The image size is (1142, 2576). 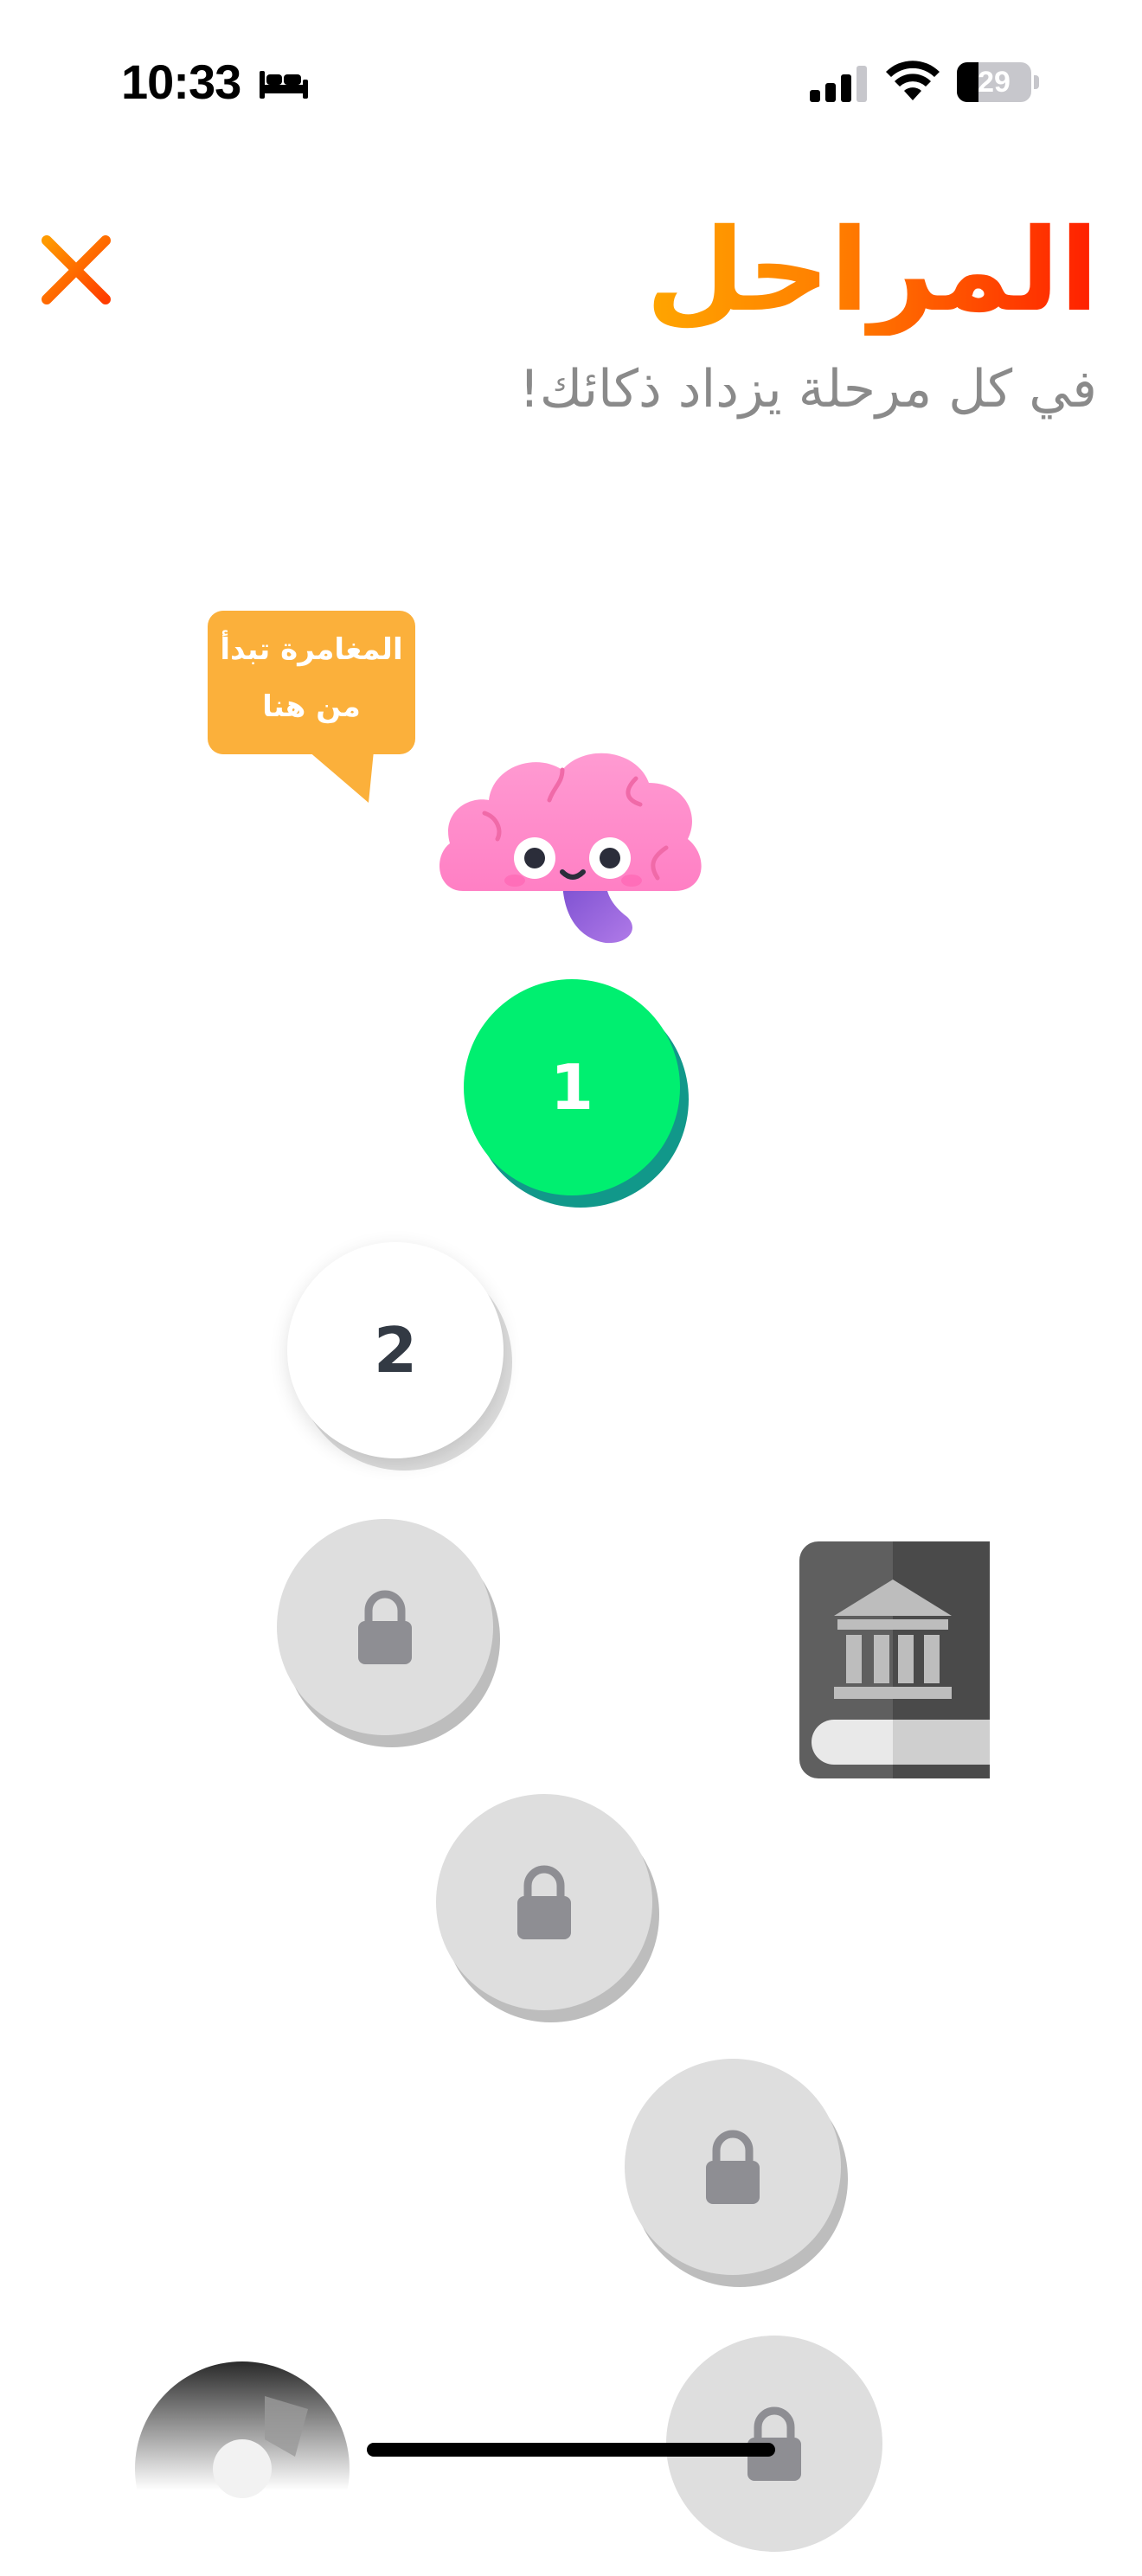 I want to click on level-3-locked-button, so click(x=385, y=1627).